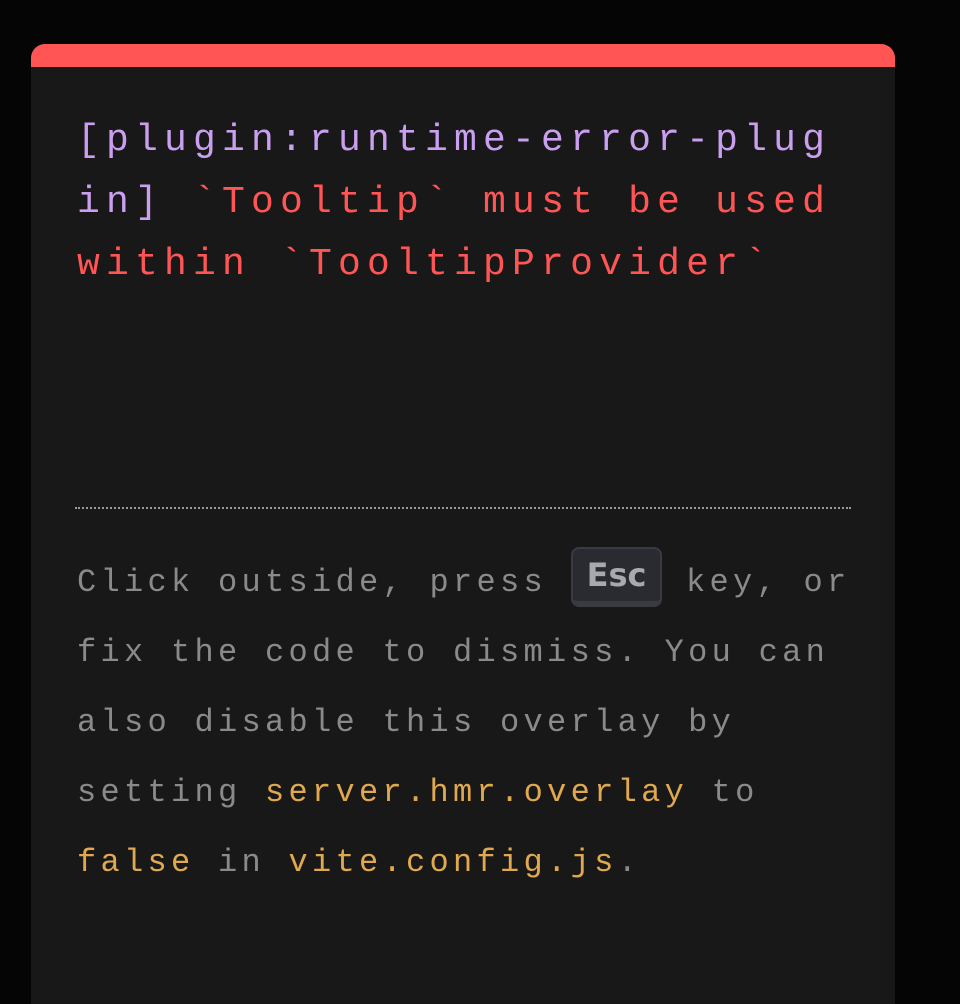 The width and height of the screenshot is (960, 1004). What do you see at coordinates (463, 508) in the screenshot?
I see `divider` at bounding box center [463, 508].